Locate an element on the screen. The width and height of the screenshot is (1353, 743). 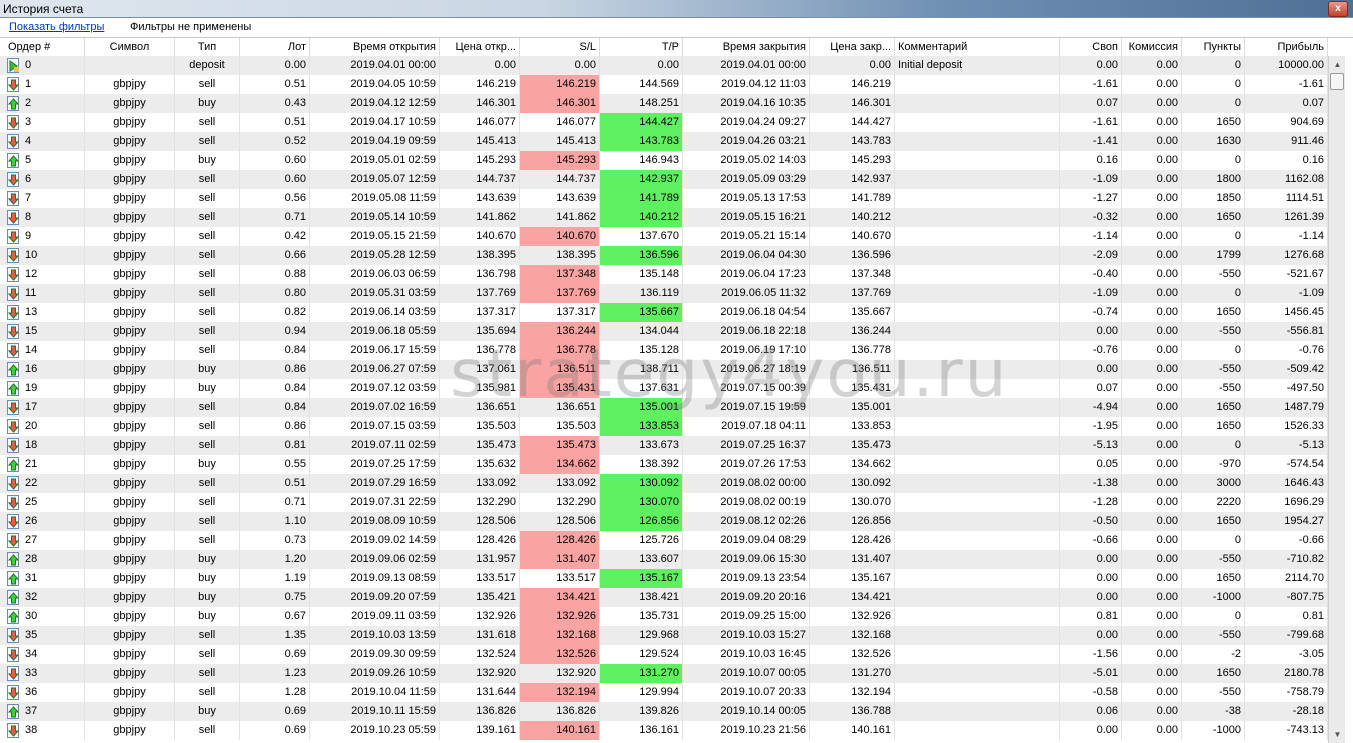
cell-tp: 140.212 is located at coordinates (641, 217).